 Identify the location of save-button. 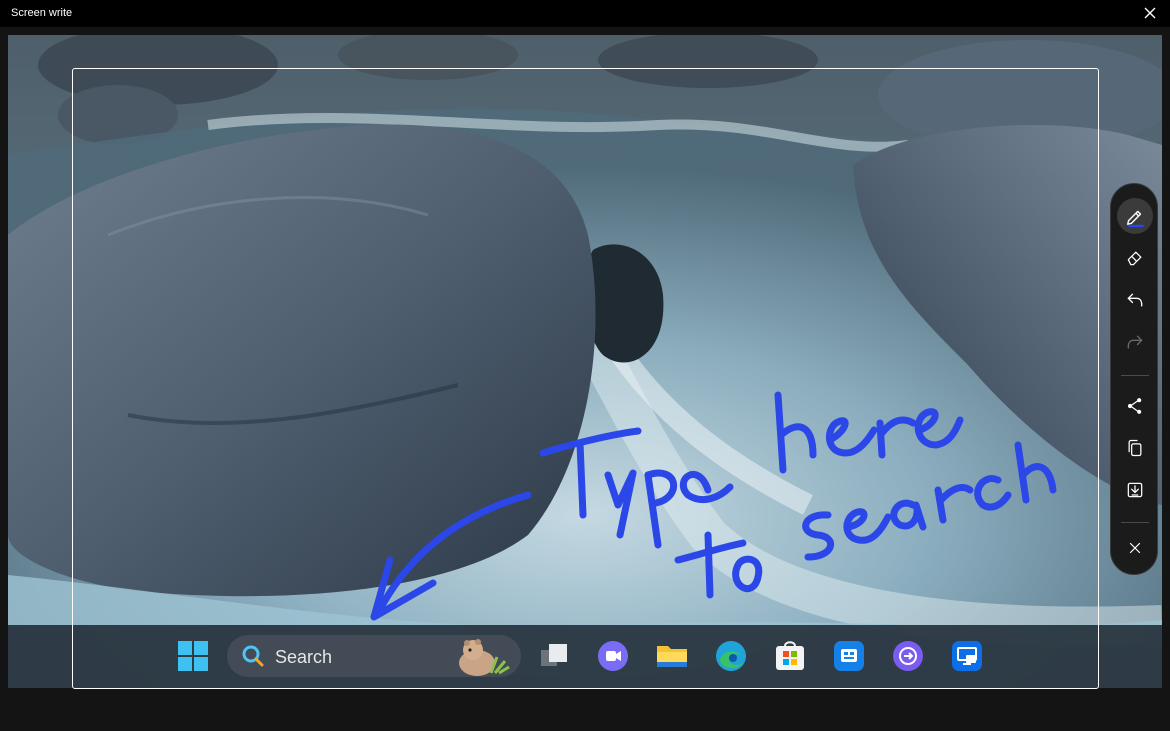
(1135, 490).